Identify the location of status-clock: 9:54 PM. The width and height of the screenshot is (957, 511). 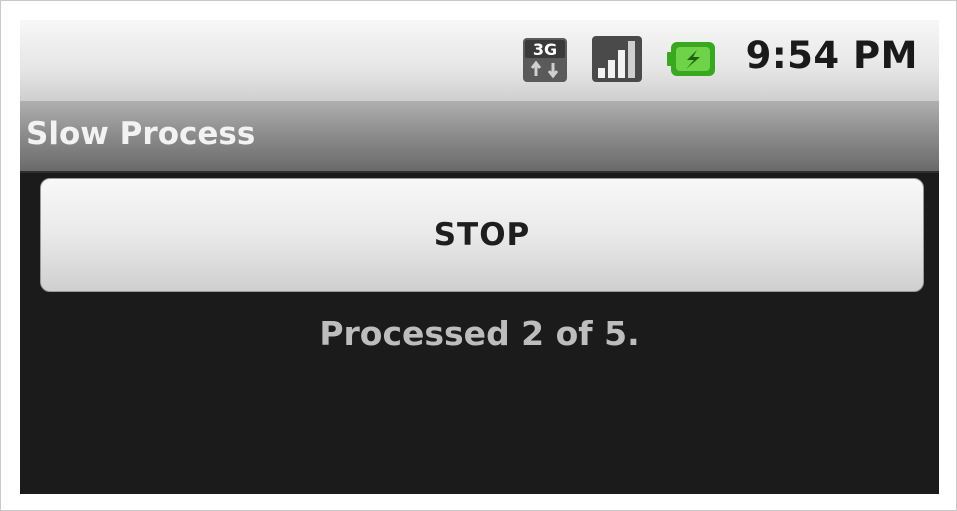
(831, 55).